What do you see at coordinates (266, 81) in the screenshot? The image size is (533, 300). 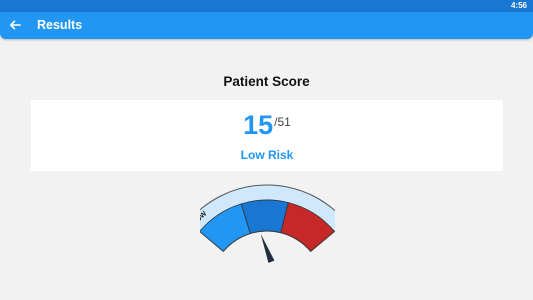 I see `score-heading: Patient Score` at bounding box center [266, 81].